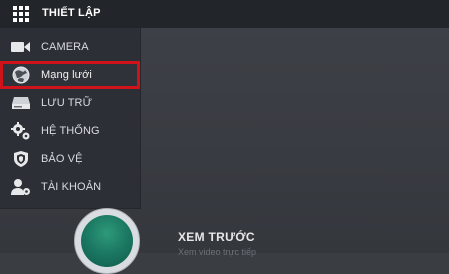 The height and width of the screenshot is (274, 449). What do you see at coordinates (216, 237) in the screenshot?
I see `preview-title: XEM TRƯỚC` at bounding box center [216, 237].